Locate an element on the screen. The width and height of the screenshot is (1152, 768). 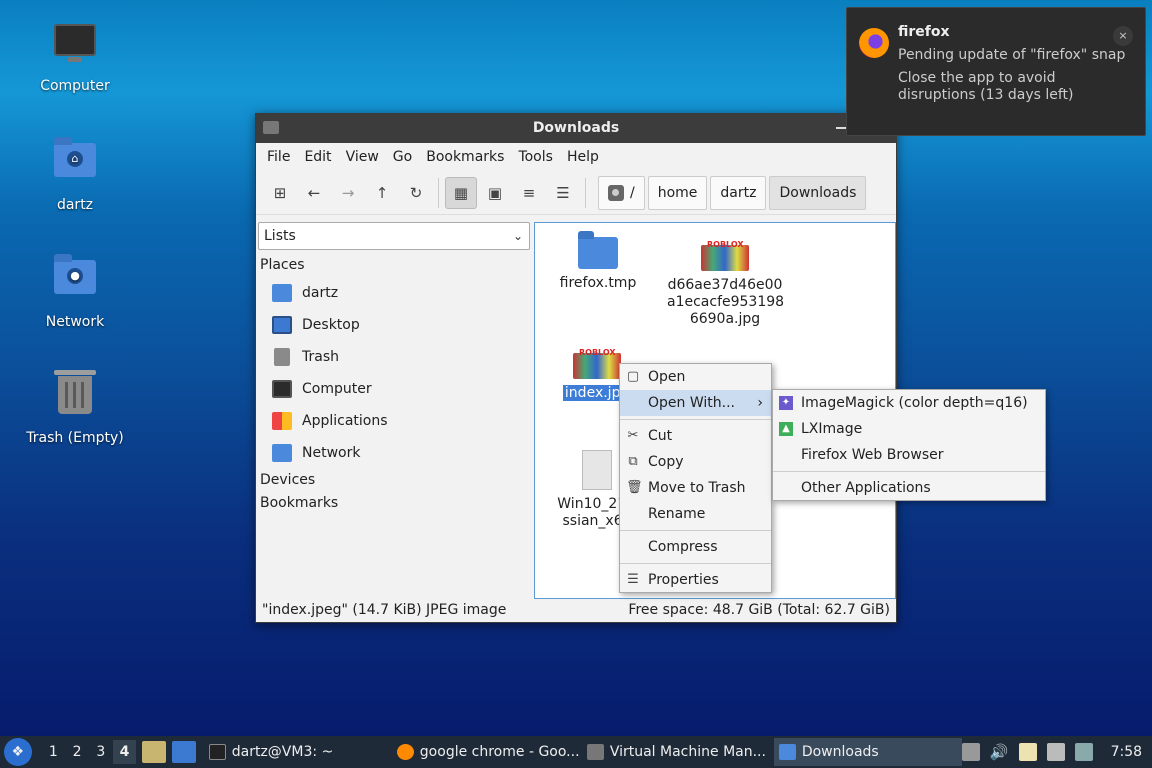
desktop-icon-network: ● Network is located at coordinates (75, 291).